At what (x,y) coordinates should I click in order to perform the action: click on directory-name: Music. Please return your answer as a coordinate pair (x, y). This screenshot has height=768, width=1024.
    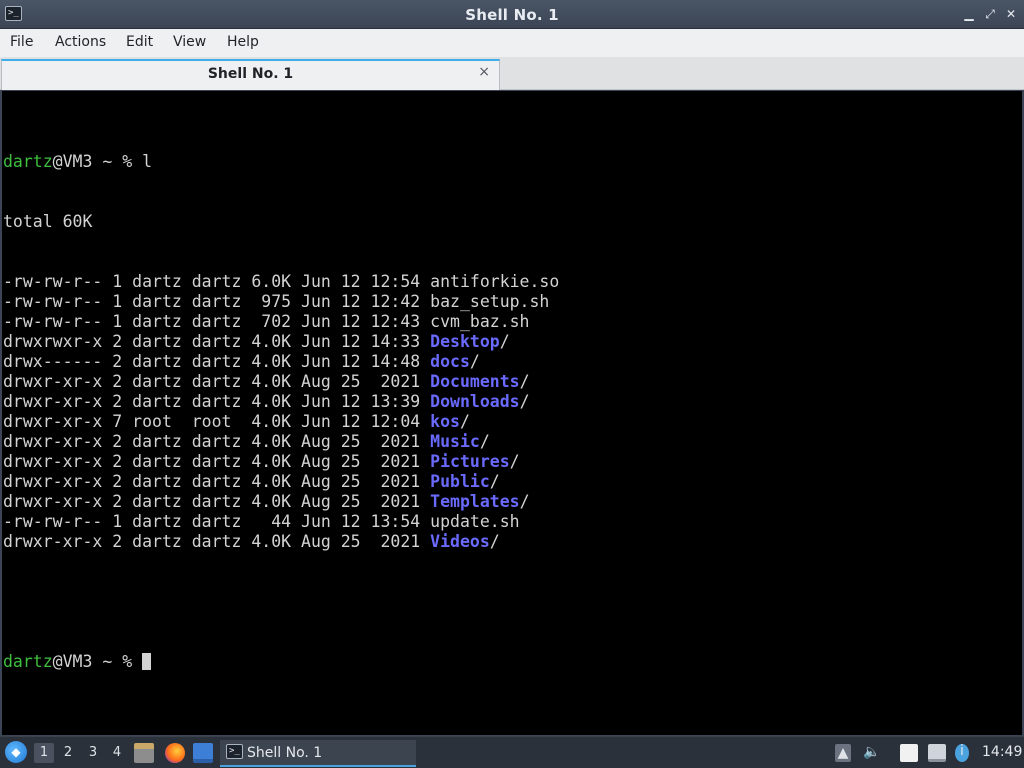
    Looking at the image, I should click on (455, 441).